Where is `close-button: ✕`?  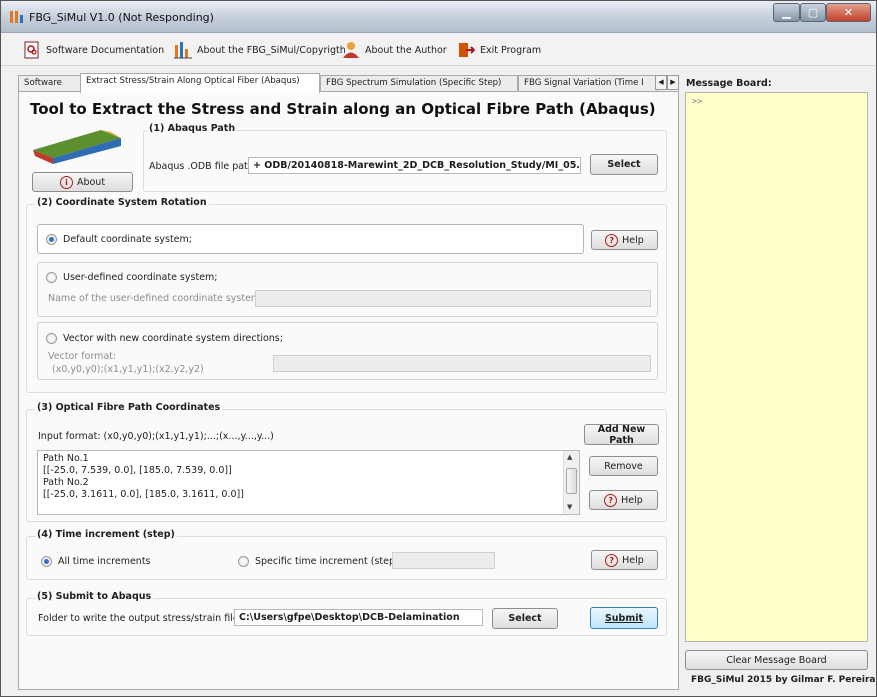 close-button: ✕ is located at coordinates (848, 12).